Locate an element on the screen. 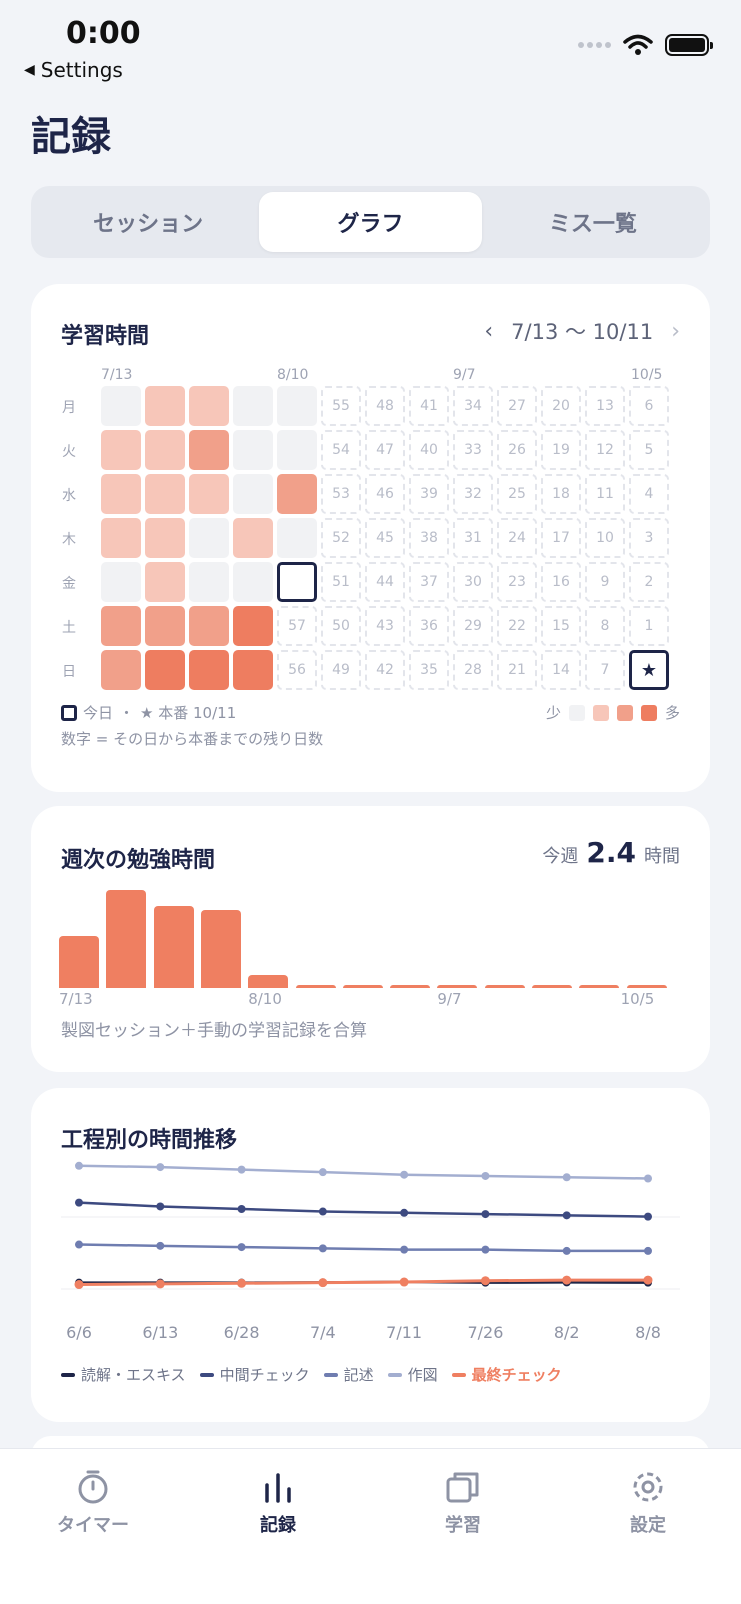  heatmap-countdown-cell: 33 is located at coordinates (473, 450).